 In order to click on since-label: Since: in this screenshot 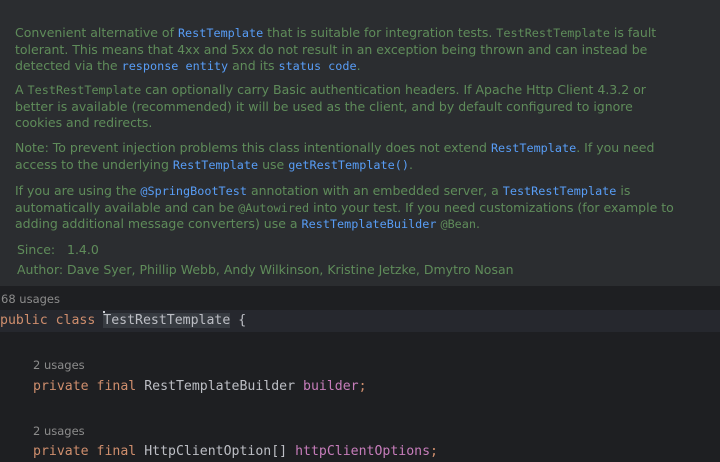, I will do `click(36, 249)`.